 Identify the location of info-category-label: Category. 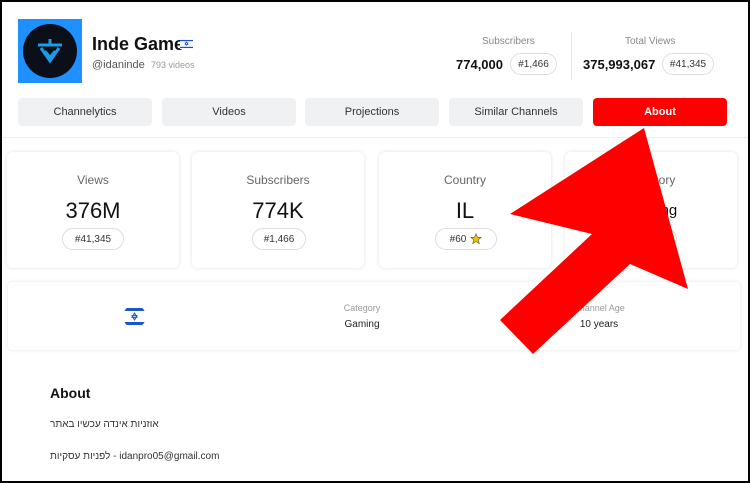
(362, 308).